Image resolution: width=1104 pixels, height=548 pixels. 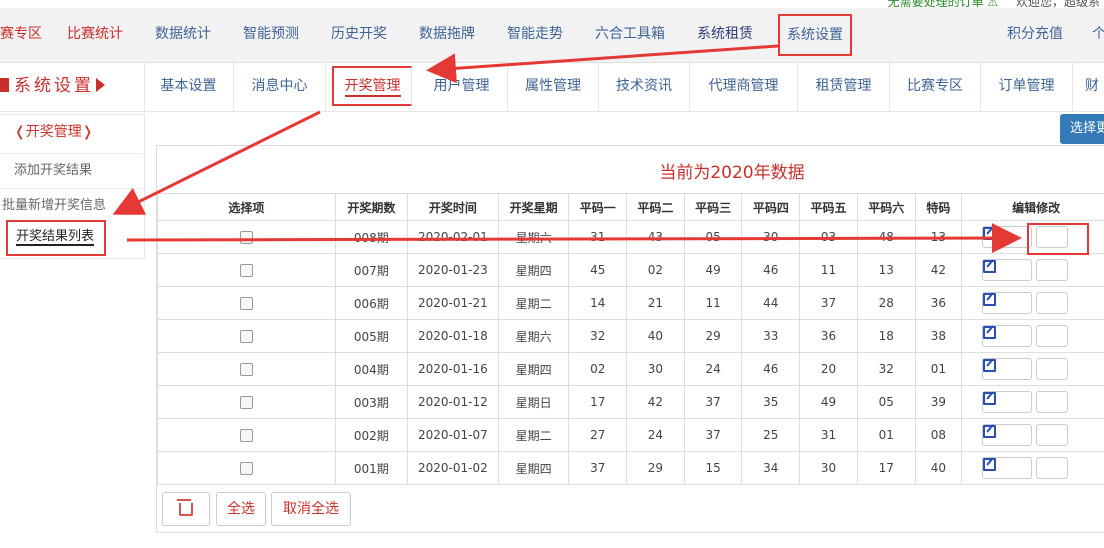 I want to click on arrow-to-result-list, so click(x=216, y=162).